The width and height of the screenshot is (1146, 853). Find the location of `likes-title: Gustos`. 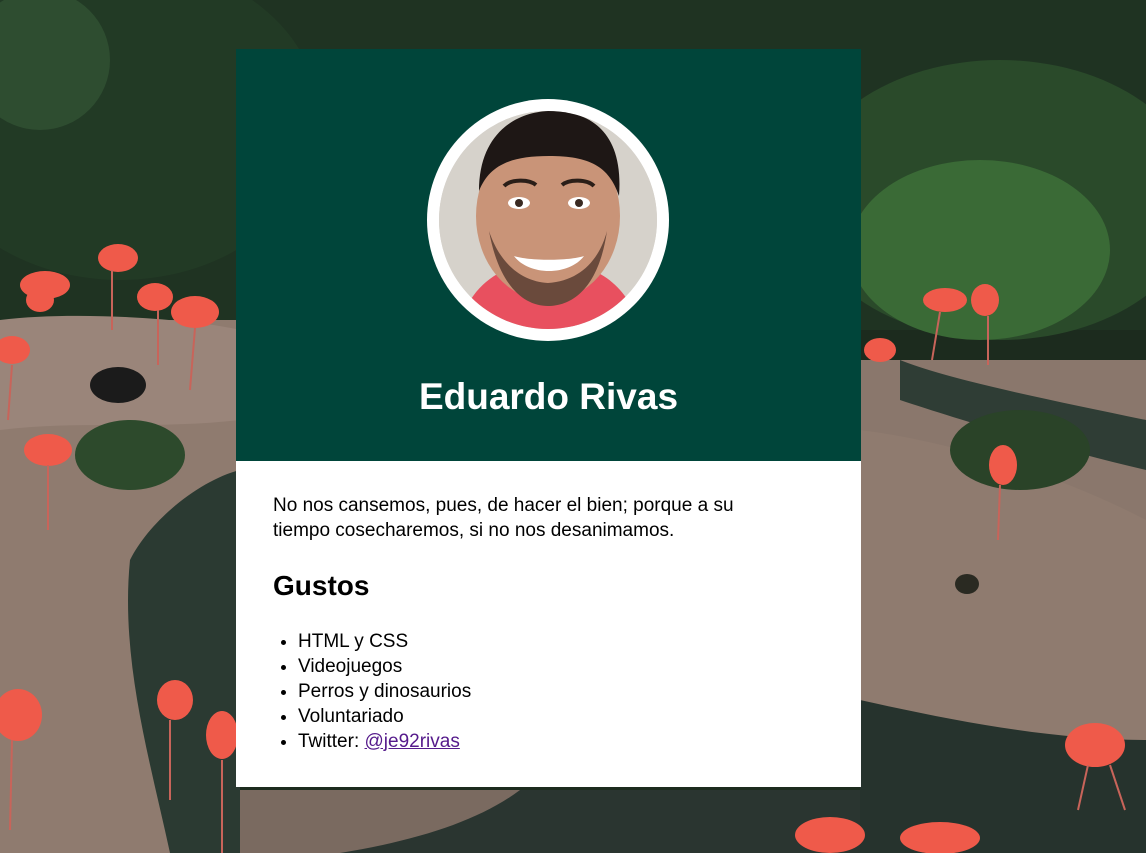

likes-title: Gustos is located at coordinates (321, 585).